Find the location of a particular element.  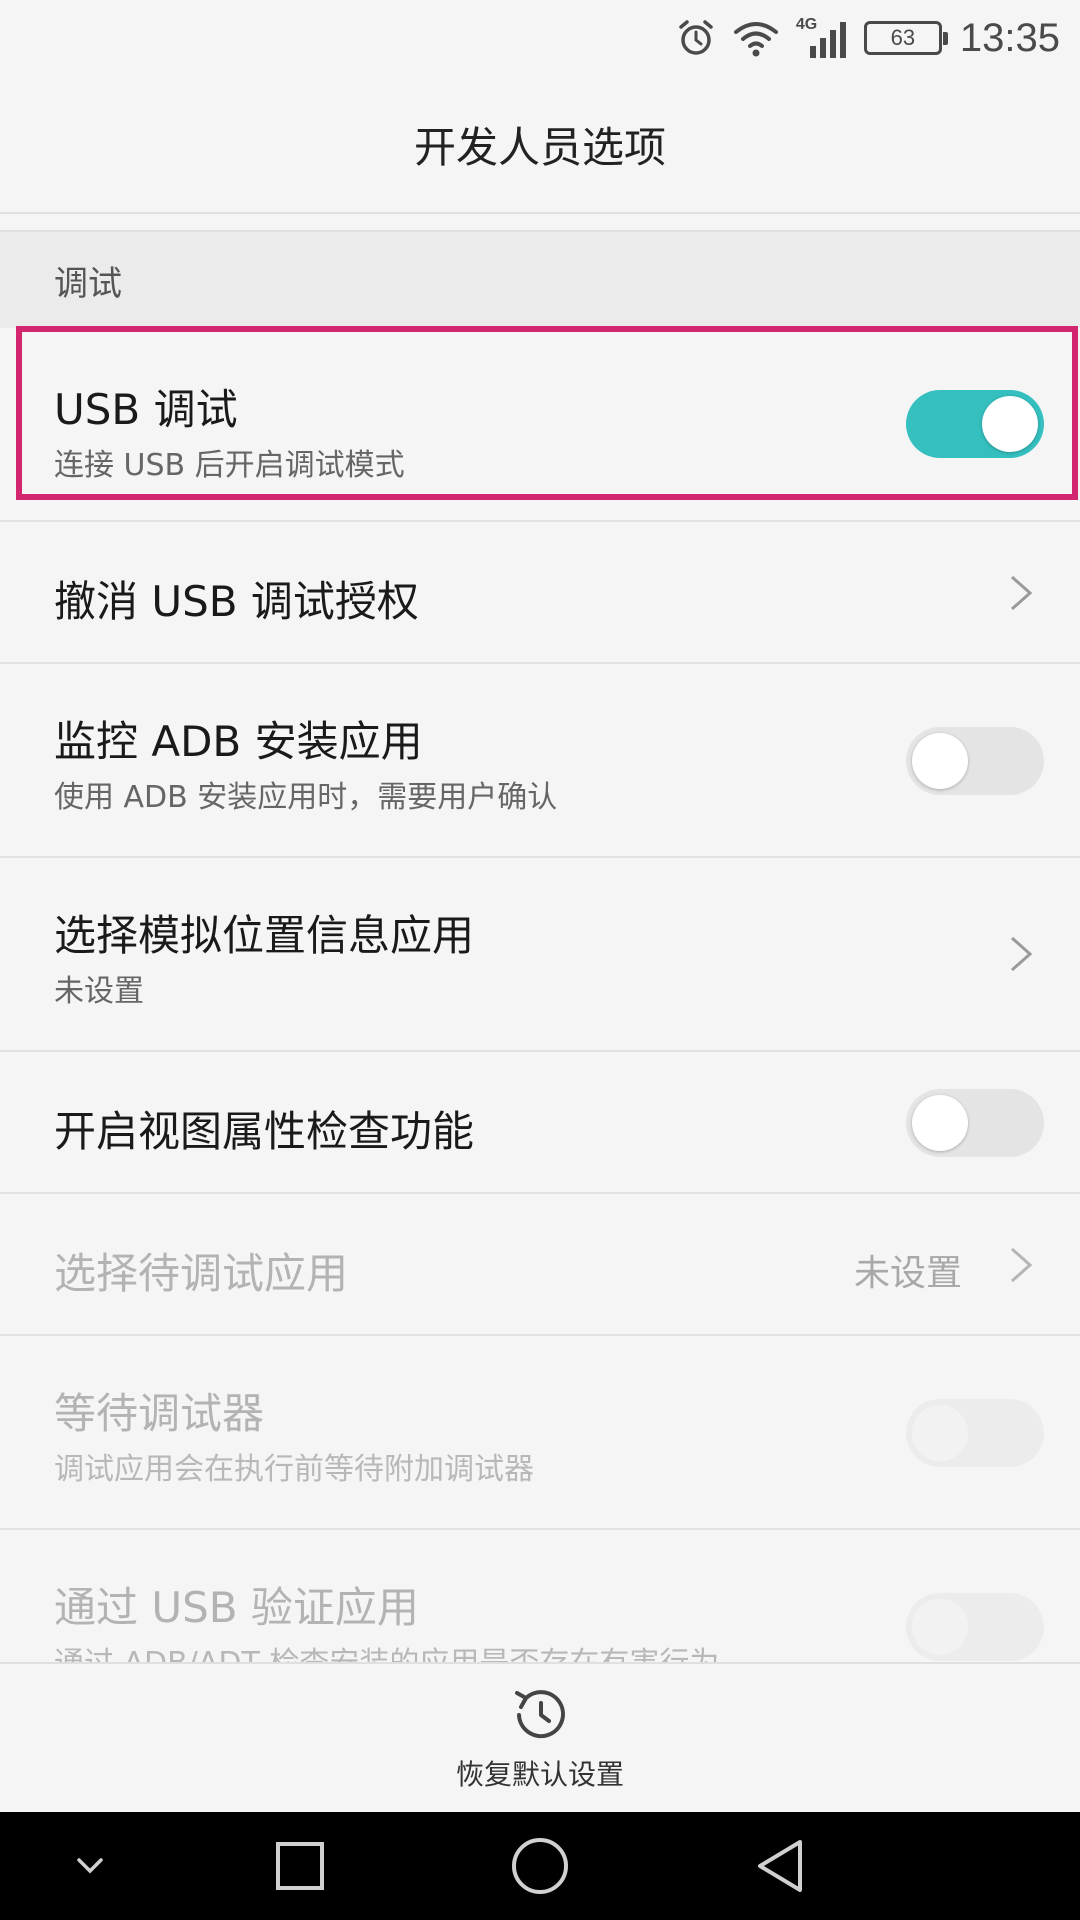

restore-defaults-button: 恢复默认设置 is located at coordinates (540, 1737).